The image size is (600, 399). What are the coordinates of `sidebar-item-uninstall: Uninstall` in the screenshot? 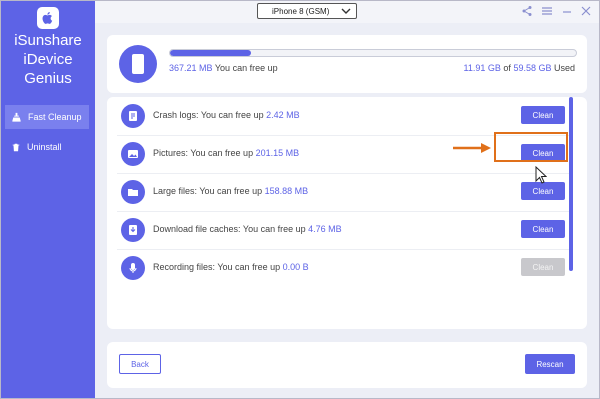 It's located at (47, 147).